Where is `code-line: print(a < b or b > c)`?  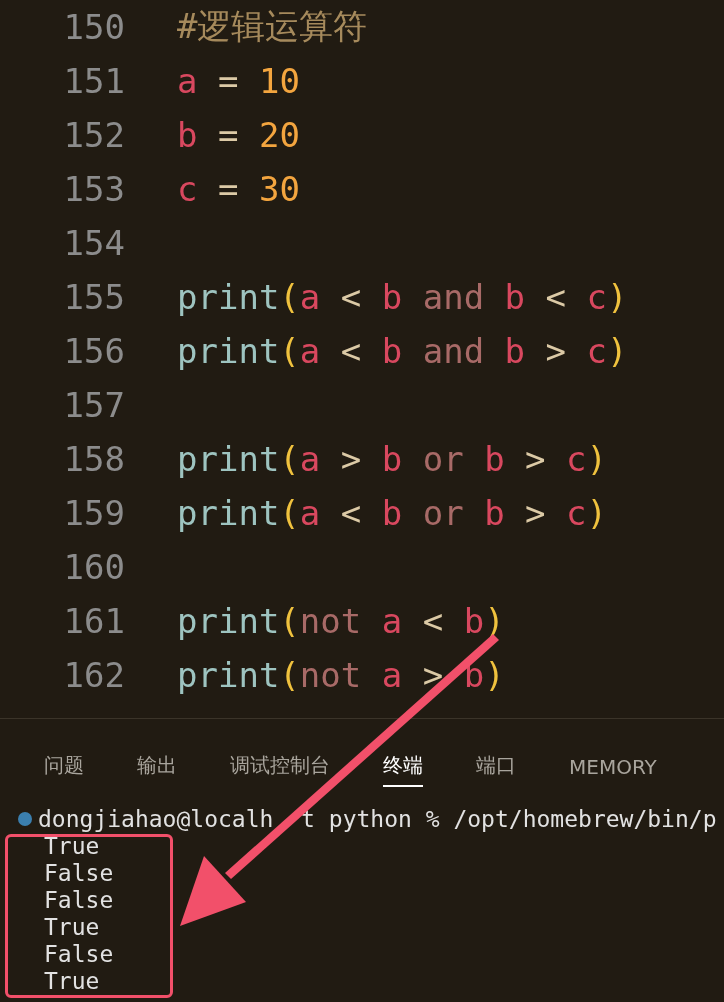 code-line: print(a < b or b > c) is located at coordinates (392, 513).